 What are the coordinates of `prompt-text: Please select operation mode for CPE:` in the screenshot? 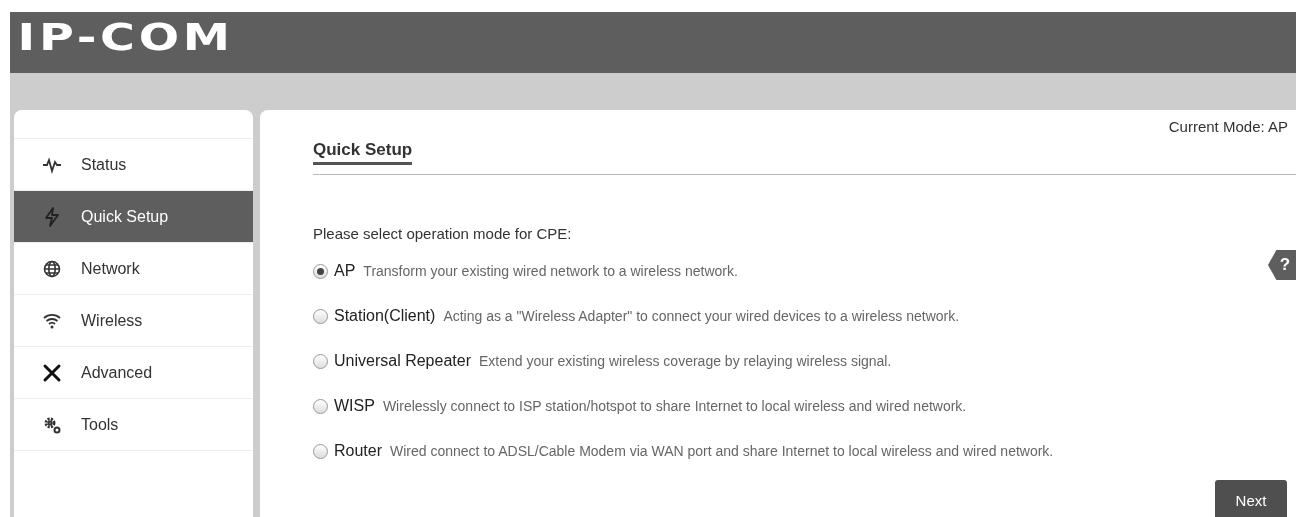 It's located at (443, 233).